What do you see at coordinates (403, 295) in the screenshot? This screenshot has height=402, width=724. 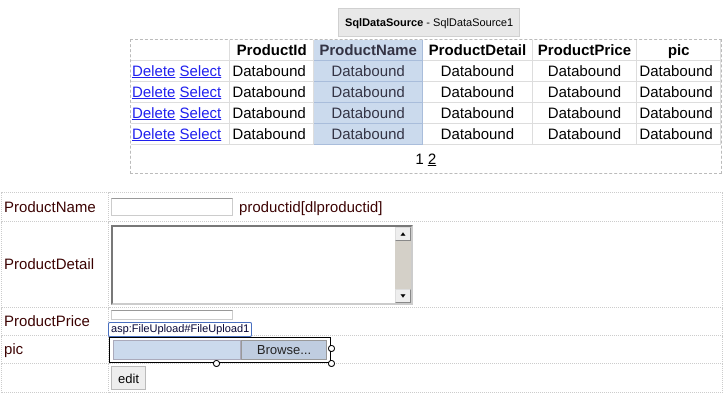 I see `scroll-down-icon` at bounding box center [403, 295].